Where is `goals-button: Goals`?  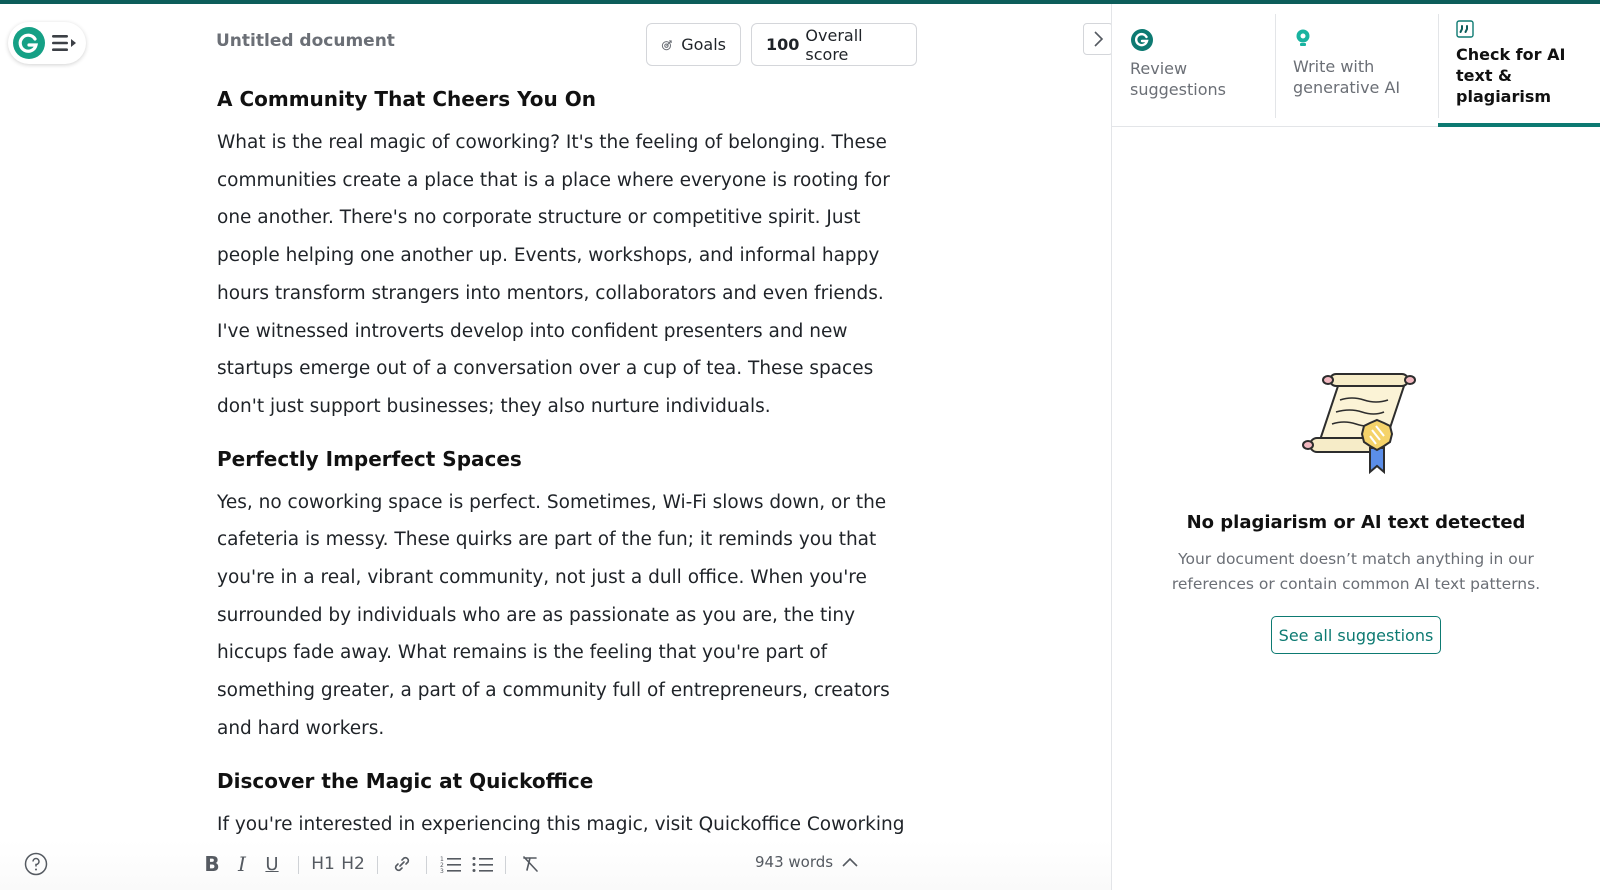
goals-button: Goals is located at coordinates (693, 44).